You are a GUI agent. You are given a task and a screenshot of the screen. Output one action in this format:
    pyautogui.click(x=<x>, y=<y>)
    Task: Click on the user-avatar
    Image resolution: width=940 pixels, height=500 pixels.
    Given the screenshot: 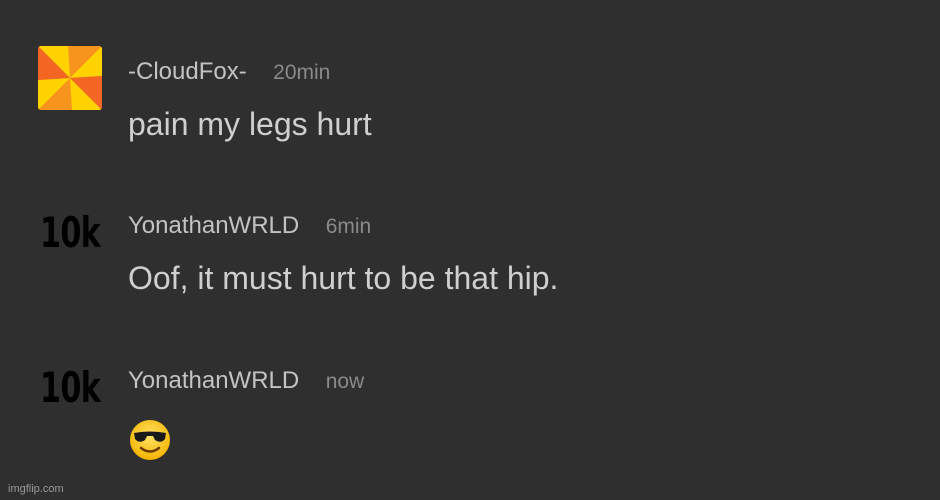 What is the action you would take?
    pyautogui.click(x=70, y=78)
    